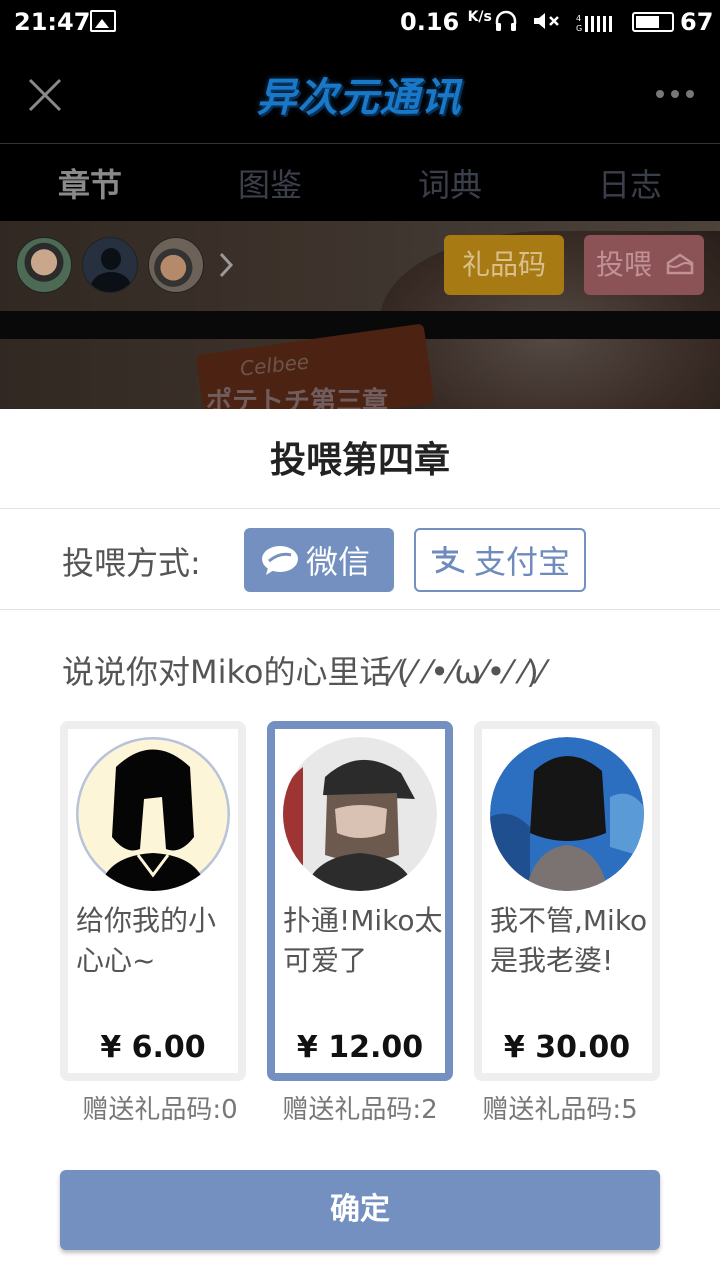 This screenshot has width=720, height=1280. Describe the element at coordinates (506, 20) in the screenshot. I see `headphones-icon` at that location.